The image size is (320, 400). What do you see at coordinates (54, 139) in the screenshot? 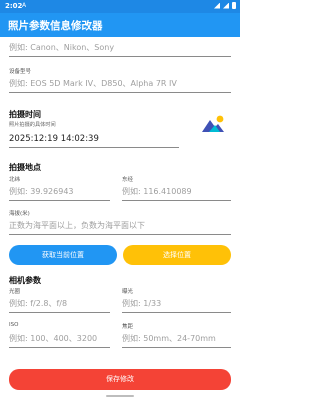
I see `capture-time-value: 2025:12:19 14:02:39` at bounding box center [54, 139].